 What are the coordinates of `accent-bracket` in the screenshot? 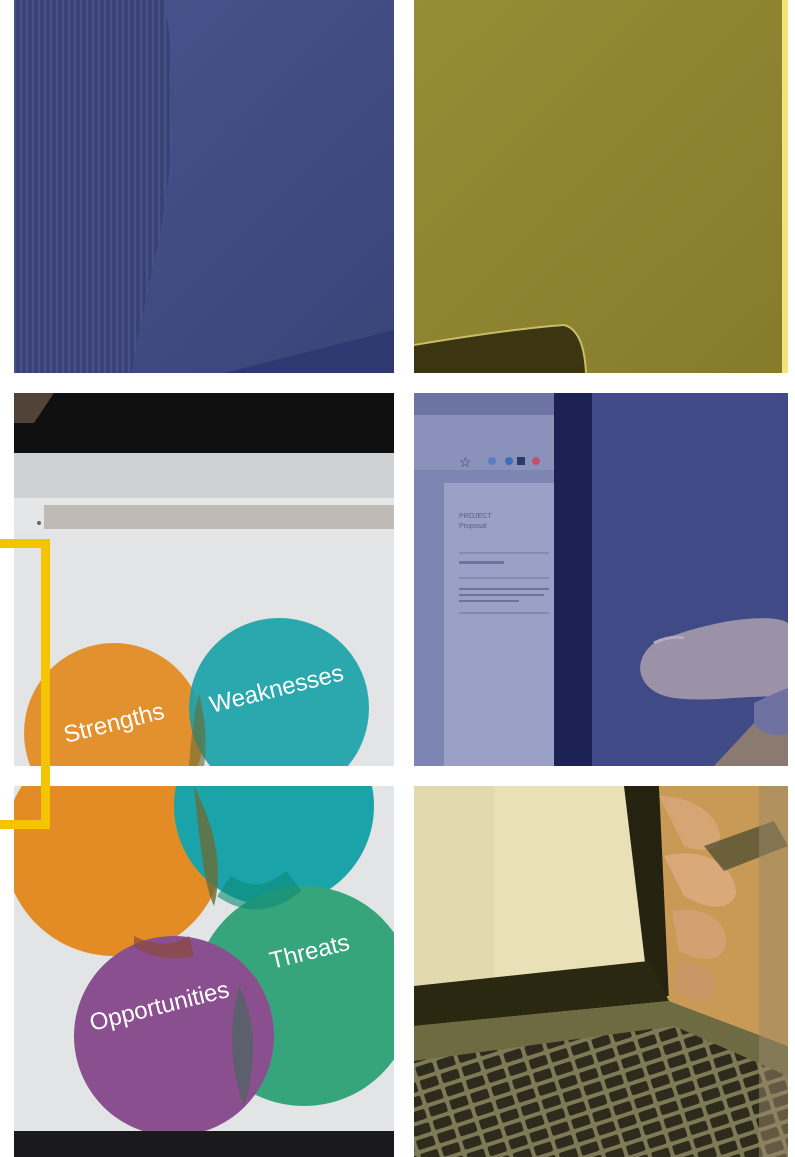 It's located at (25, 684).